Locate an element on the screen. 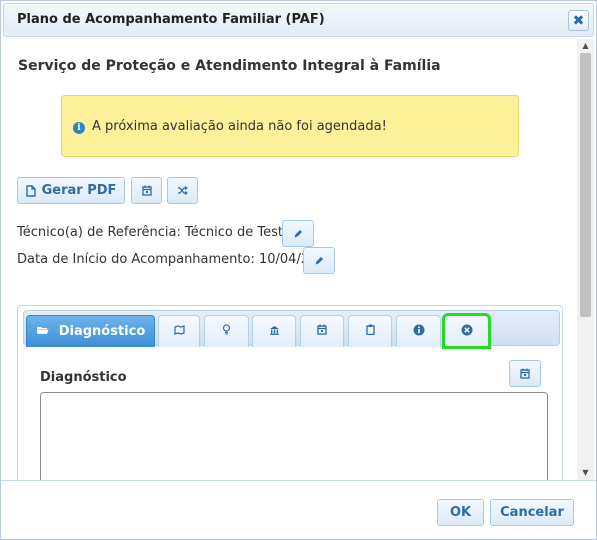 The width and height of the screenshot is (597, 540). diagnostico-calendar-button is located at coordinates (525, 373).